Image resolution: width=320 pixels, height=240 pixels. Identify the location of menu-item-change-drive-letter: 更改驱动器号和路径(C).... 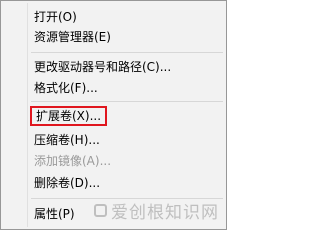
(102, 67).